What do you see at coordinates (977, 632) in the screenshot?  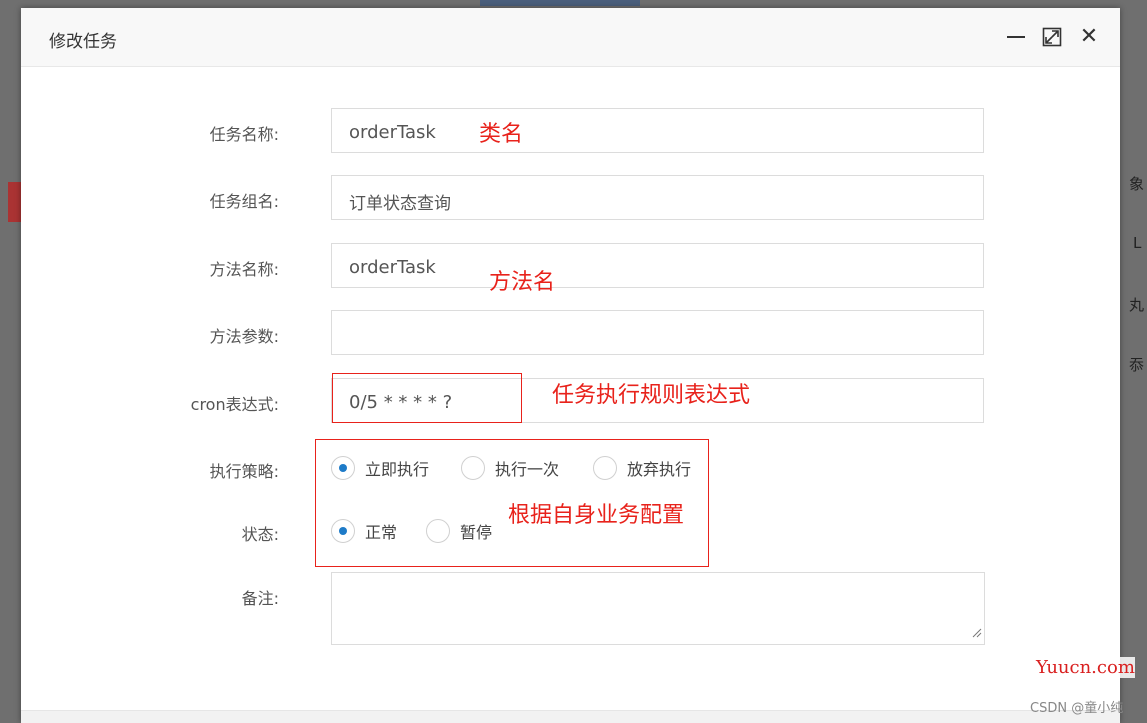 I see `resize-handle-icon` at bounding box center [977, 632].